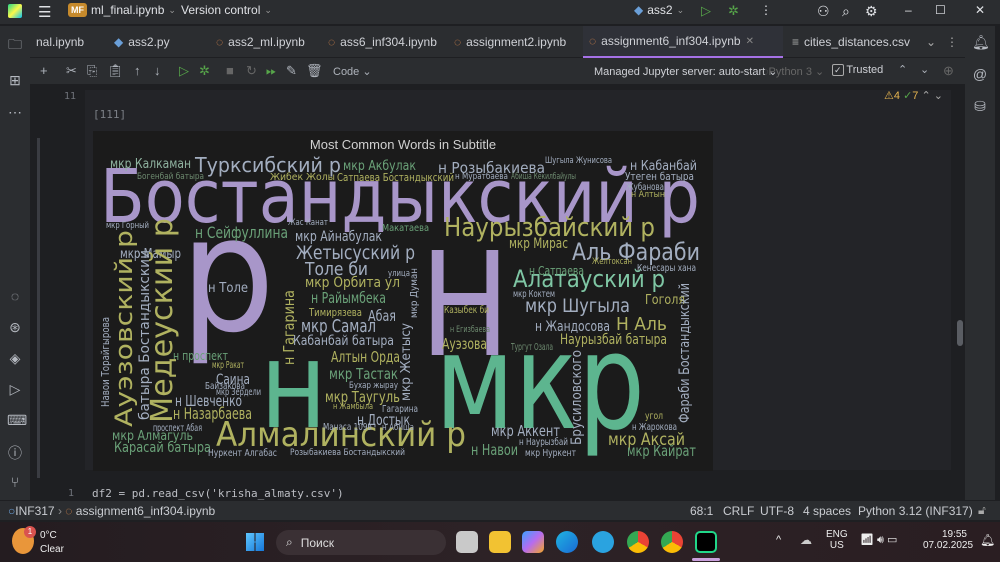 The height and width of the screenshot is (562, 1000). What do you see at coordinates (778, 540) in the screenshot?
I see `show-hidden-icons: ^` at bounding box center [778, 540].